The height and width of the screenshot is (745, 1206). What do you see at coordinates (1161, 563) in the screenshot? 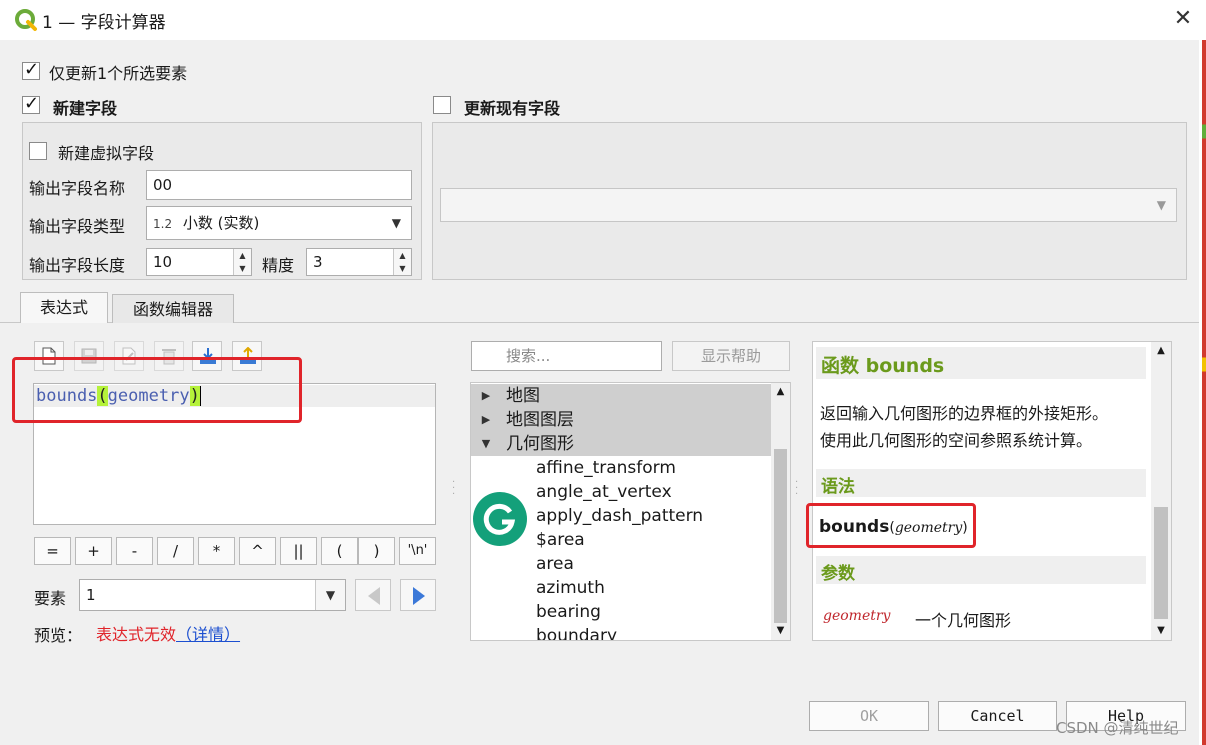
I see `help-scroll-thumb` at bounding box center [1161, 563].